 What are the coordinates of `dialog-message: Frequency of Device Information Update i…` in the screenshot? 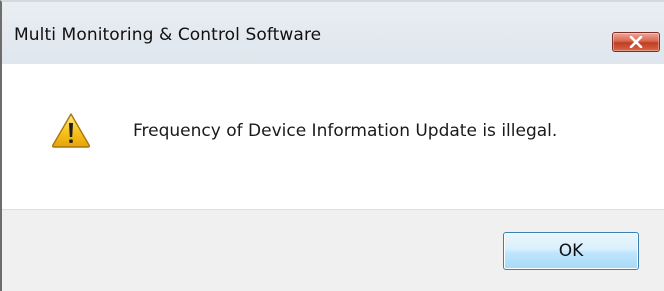 It's located at (345, 131).